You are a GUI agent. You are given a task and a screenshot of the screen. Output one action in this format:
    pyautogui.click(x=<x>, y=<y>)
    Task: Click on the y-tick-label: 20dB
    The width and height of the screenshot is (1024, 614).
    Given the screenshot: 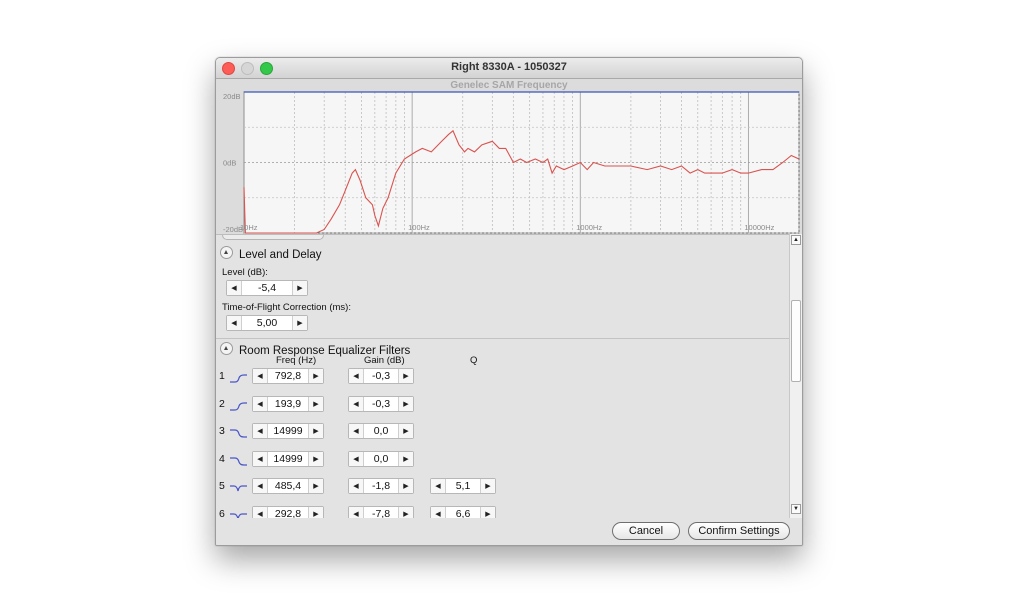 What is the action you would take?
    pyautogui.click(x=232, y=96)
    